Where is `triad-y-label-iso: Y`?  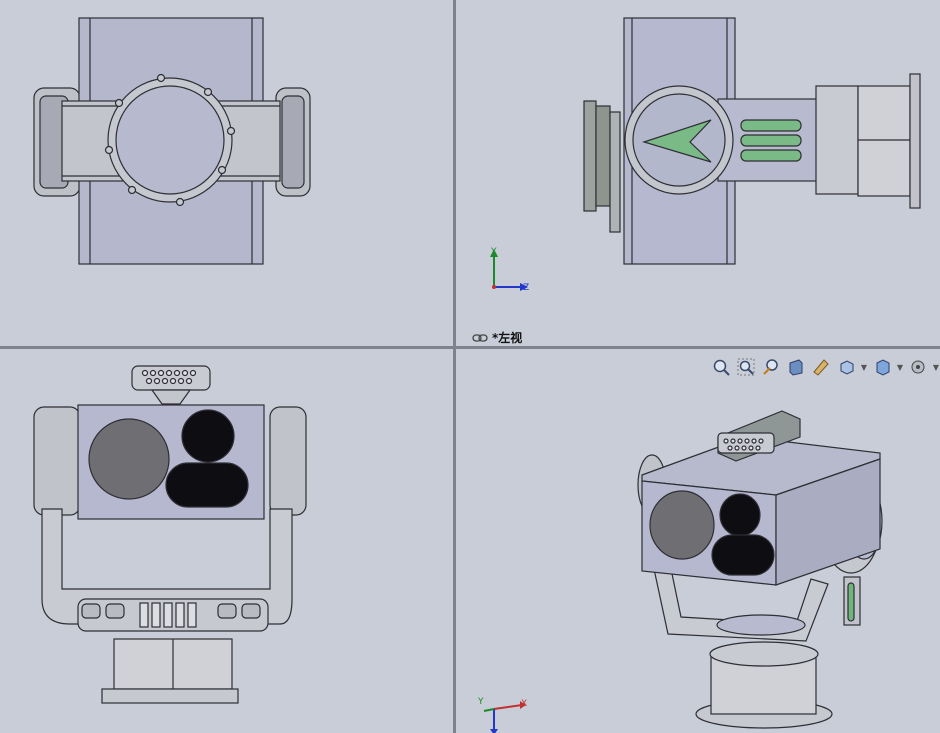 triad-y-label-iso: Y is located at coordinates (481, 702).